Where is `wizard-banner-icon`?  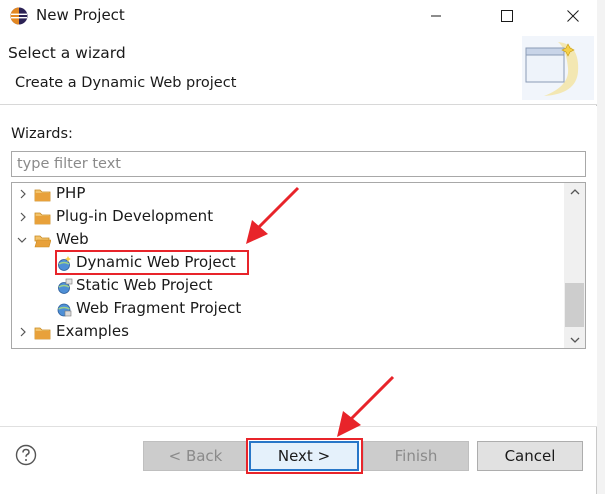 wizard-banner-icon is located at coordinates (558, 68).